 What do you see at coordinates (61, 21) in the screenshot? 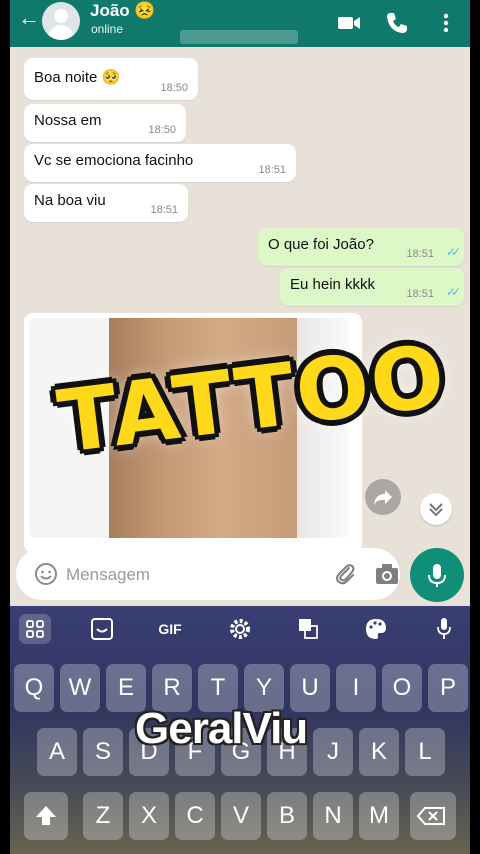
I see `avatar` at bounding box center [61, 21].